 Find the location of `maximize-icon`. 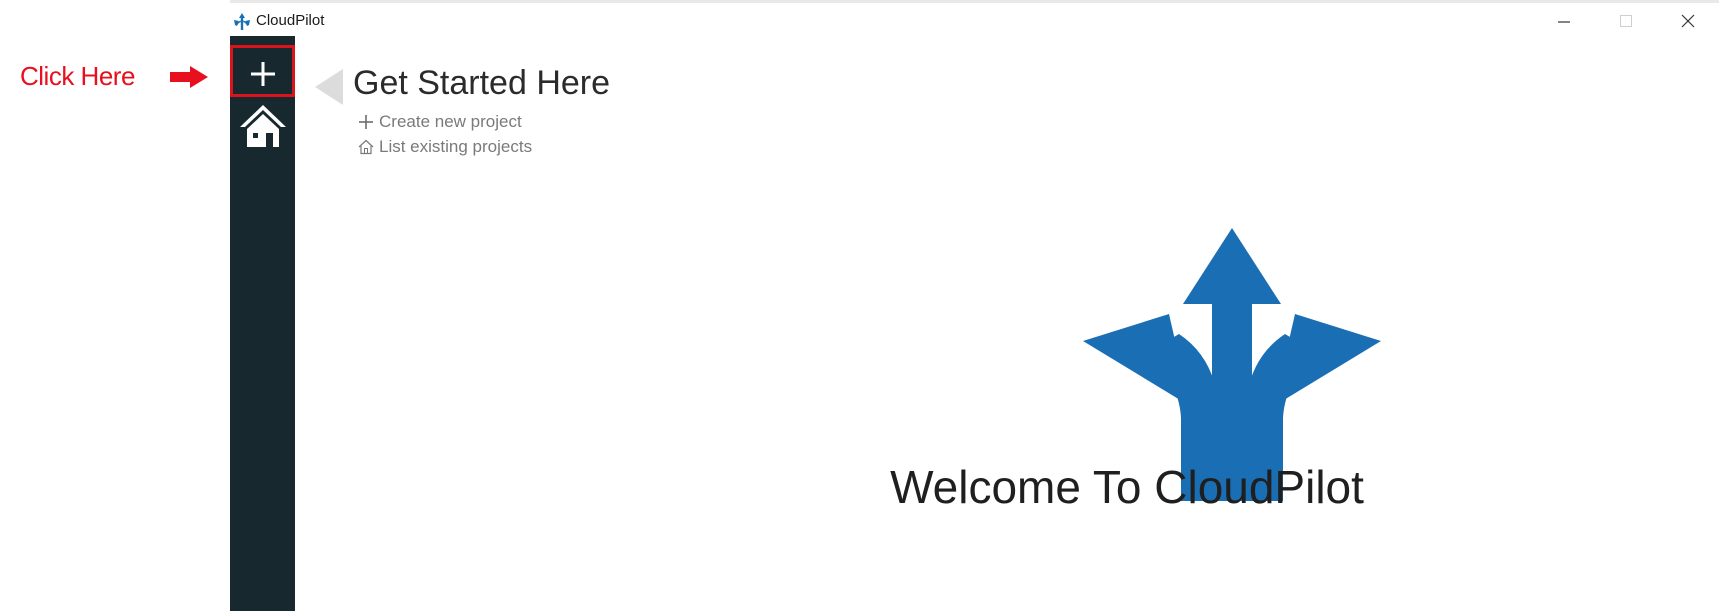

maximize-icon is located at coordinates (1626, 21).